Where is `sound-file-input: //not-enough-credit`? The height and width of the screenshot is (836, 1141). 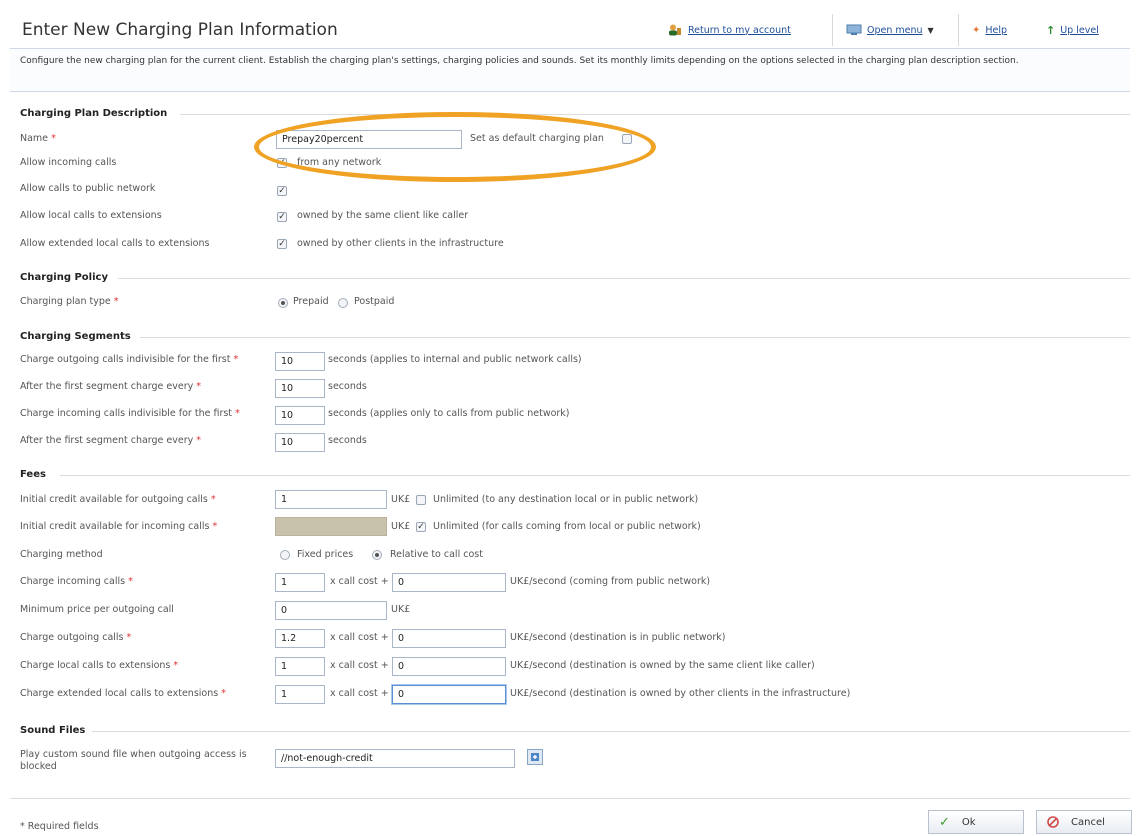 sound-file-input: //not-enough-credit is located at coordinates (395, 758).